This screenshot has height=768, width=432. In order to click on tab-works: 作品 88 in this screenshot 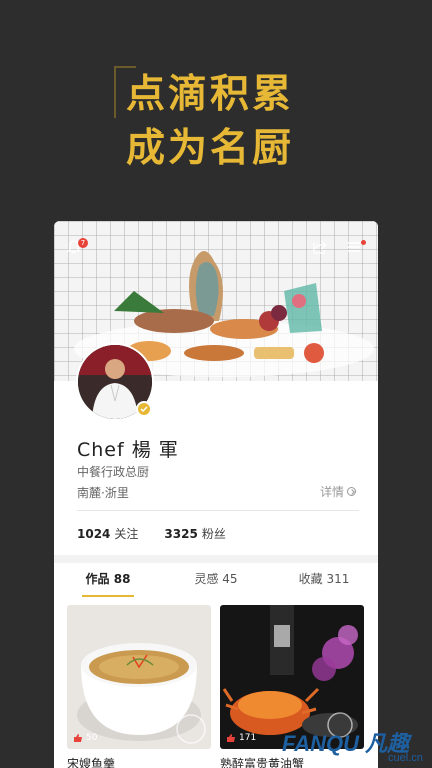, I will do `click(108, 580)`.